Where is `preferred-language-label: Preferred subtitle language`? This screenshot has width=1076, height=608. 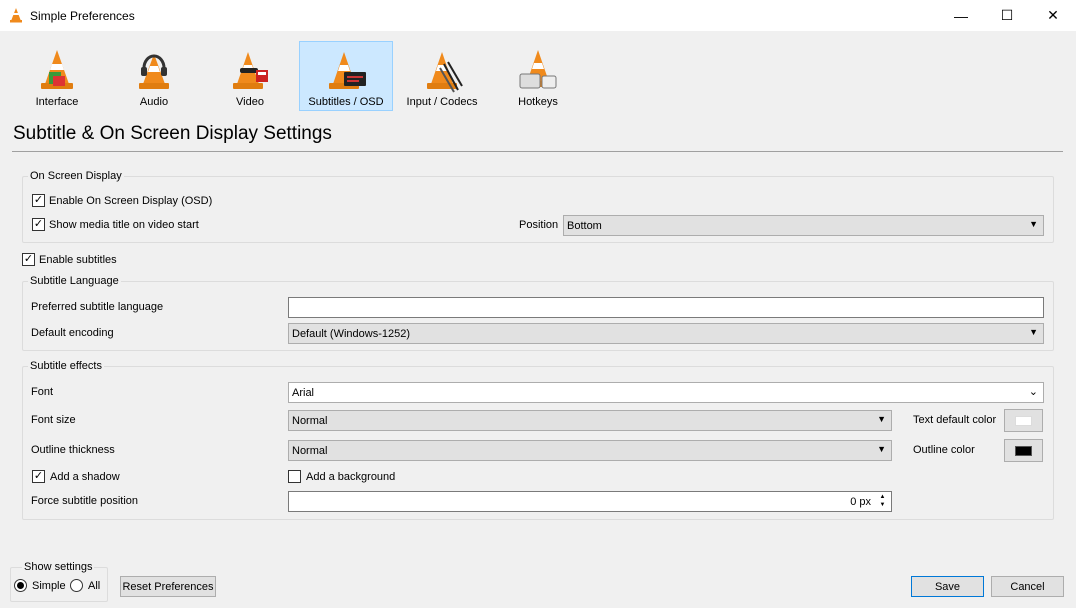
preferred-language-label: Preferred subtitle language is located at coordinates (97, 307).